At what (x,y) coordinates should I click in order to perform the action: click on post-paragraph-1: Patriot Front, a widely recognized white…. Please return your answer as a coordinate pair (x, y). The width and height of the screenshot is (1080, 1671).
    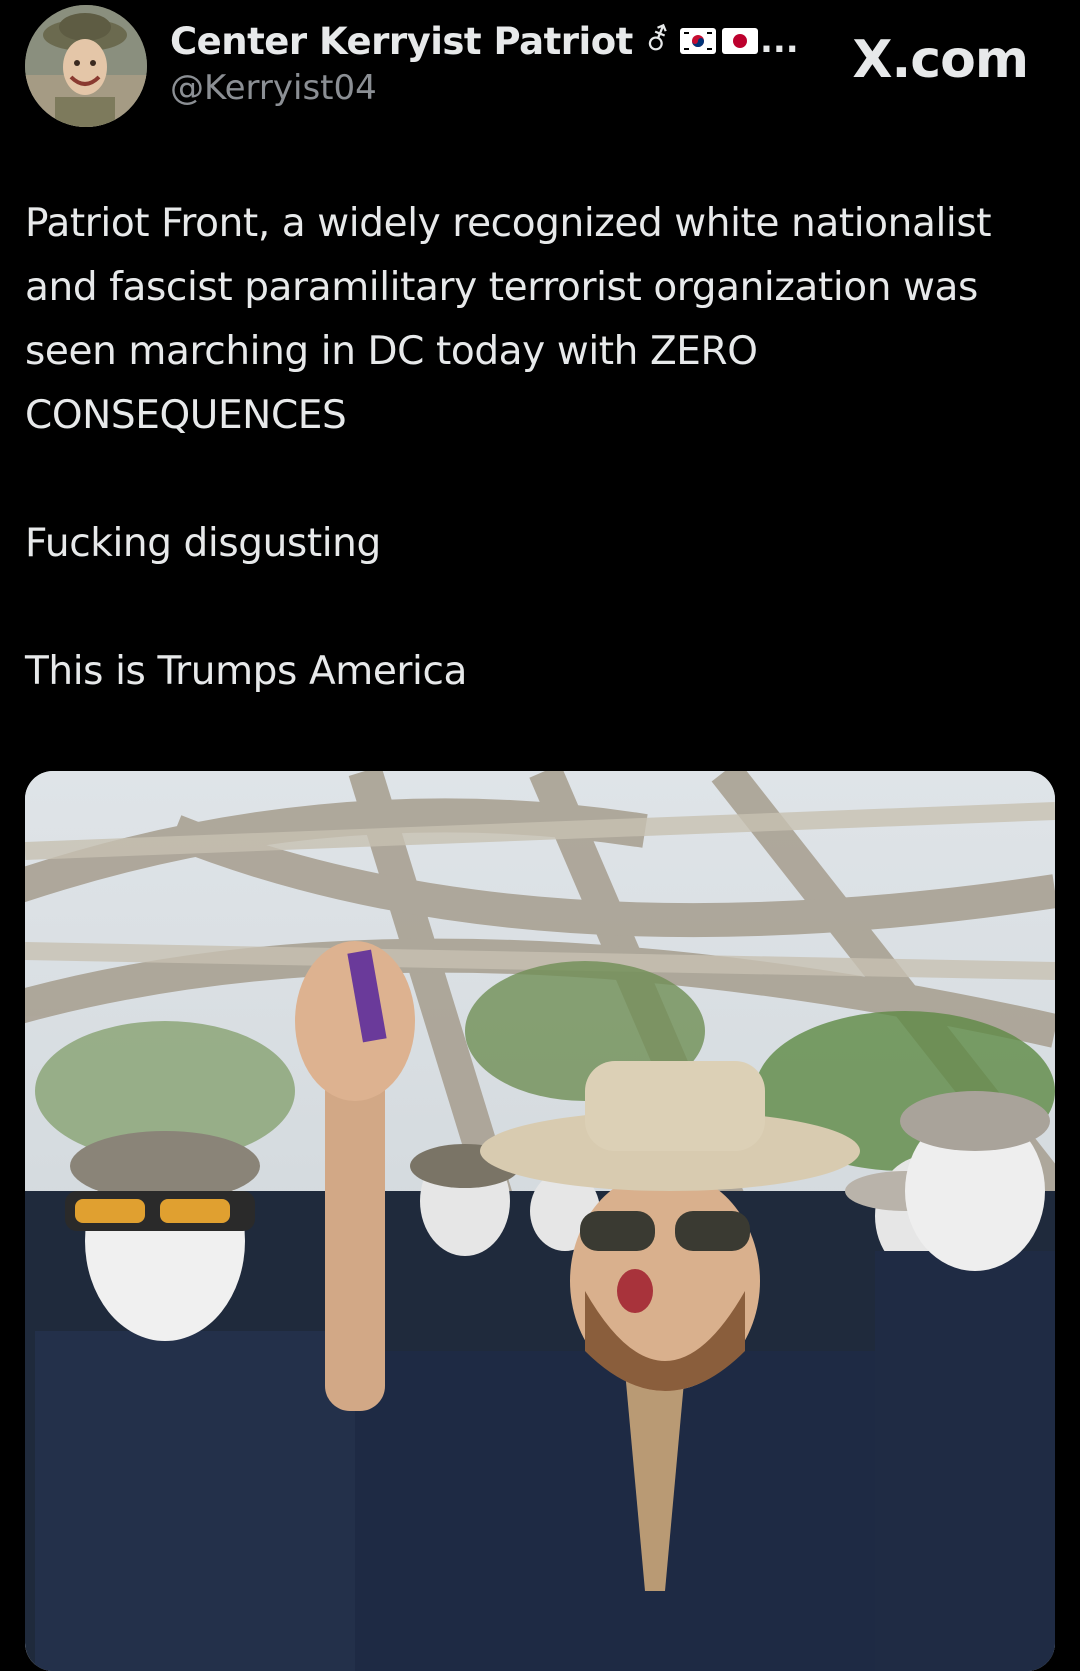
    Looking at the image, I should click on (508, 319).